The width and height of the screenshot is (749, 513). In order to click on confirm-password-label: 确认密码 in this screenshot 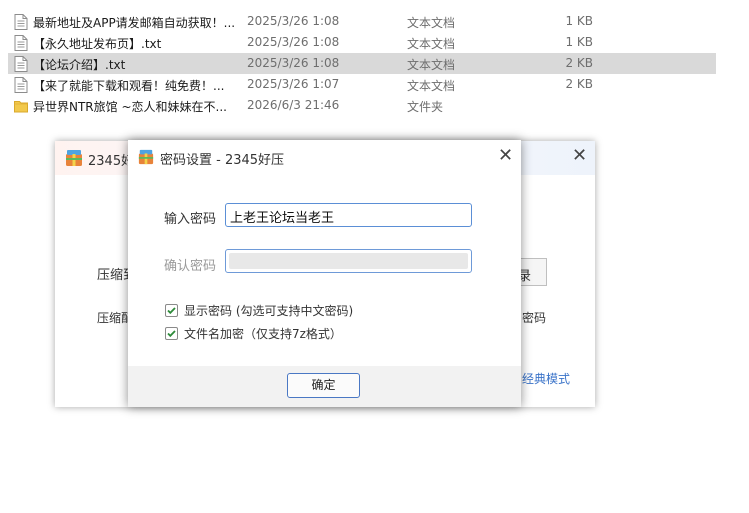, I will do `click(190, 266)`.